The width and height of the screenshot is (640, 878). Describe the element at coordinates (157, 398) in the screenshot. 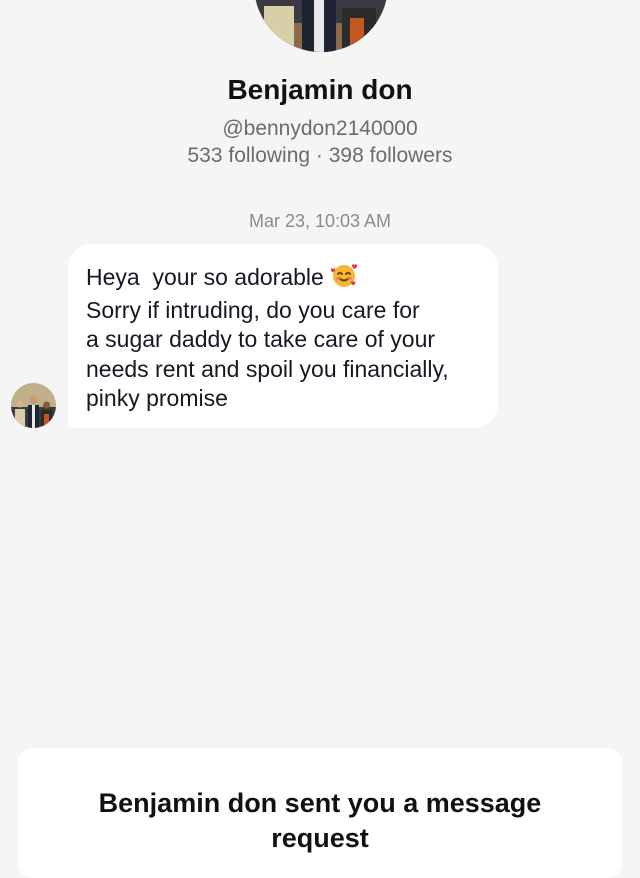

I see `message-line-5: pinky promise` at that location.